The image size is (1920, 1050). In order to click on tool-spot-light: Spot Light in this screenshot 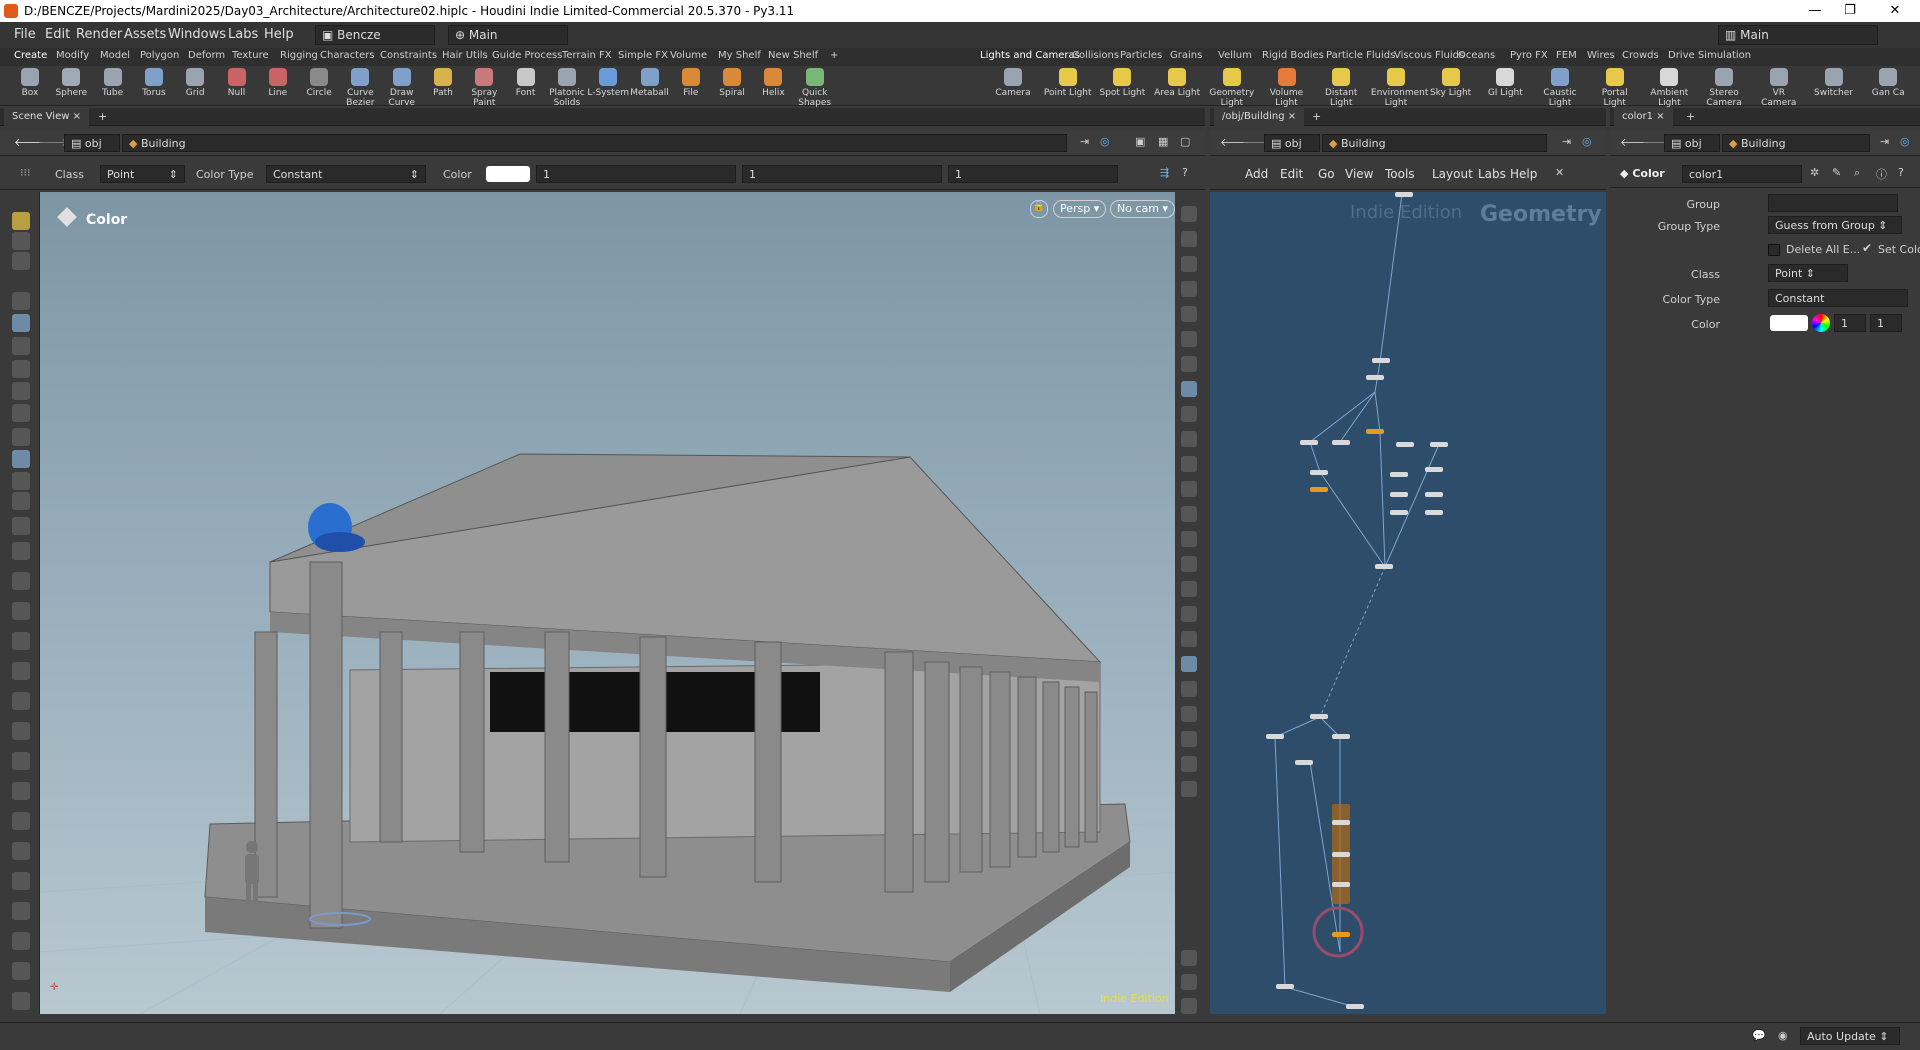, I will do `click(1122, 83)`.